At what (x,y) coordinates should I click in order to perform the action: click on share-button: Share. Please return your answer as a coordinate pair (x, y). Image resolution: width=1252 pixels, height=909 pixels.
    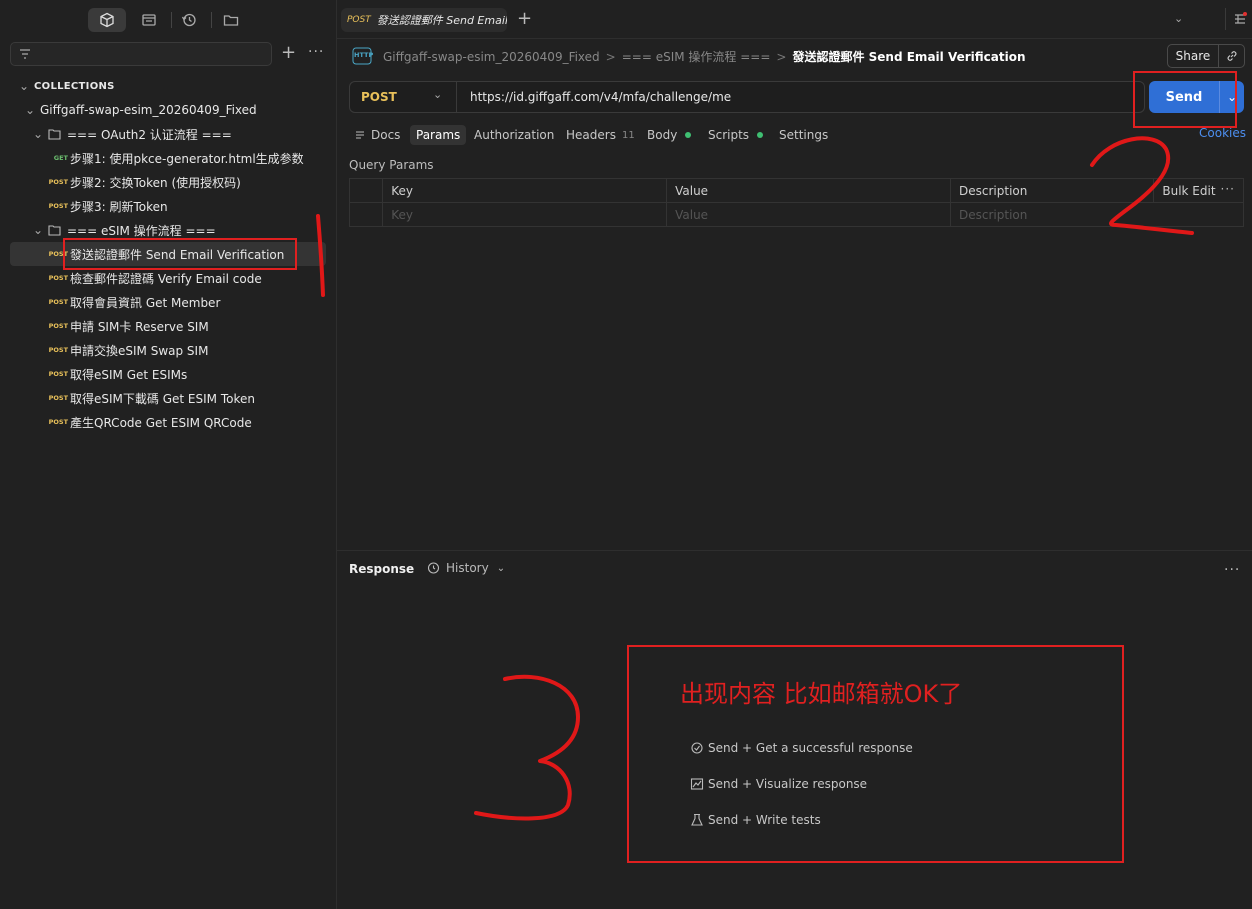
    Looking at the image, I should click on (1193, 56).